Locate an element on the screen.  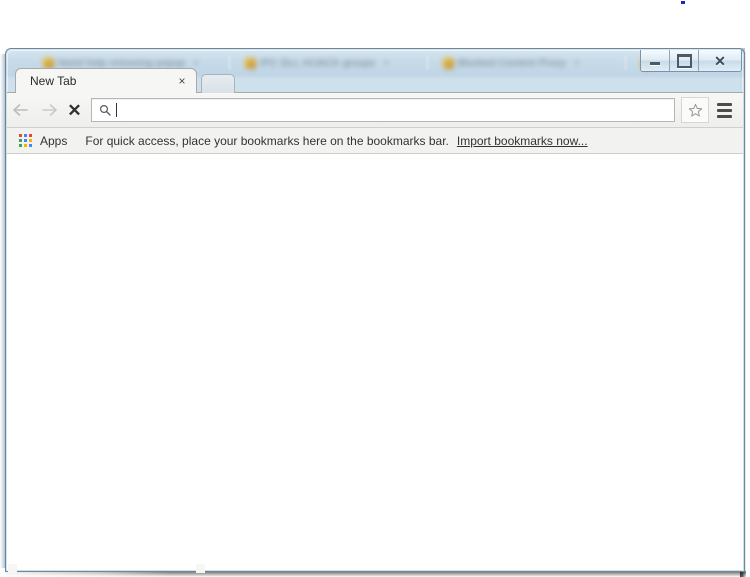
window-controls: ✕ is located at coordinates (691, 61).